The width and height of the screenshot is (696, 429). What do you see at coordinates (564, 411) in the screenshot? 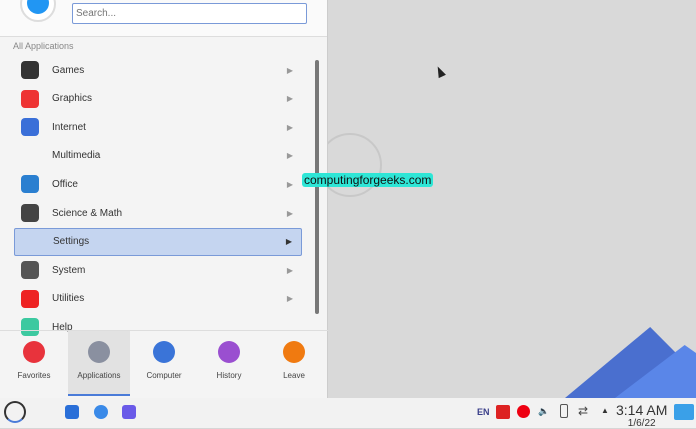
I see `usb-icon` at bounding box center [564, 411].